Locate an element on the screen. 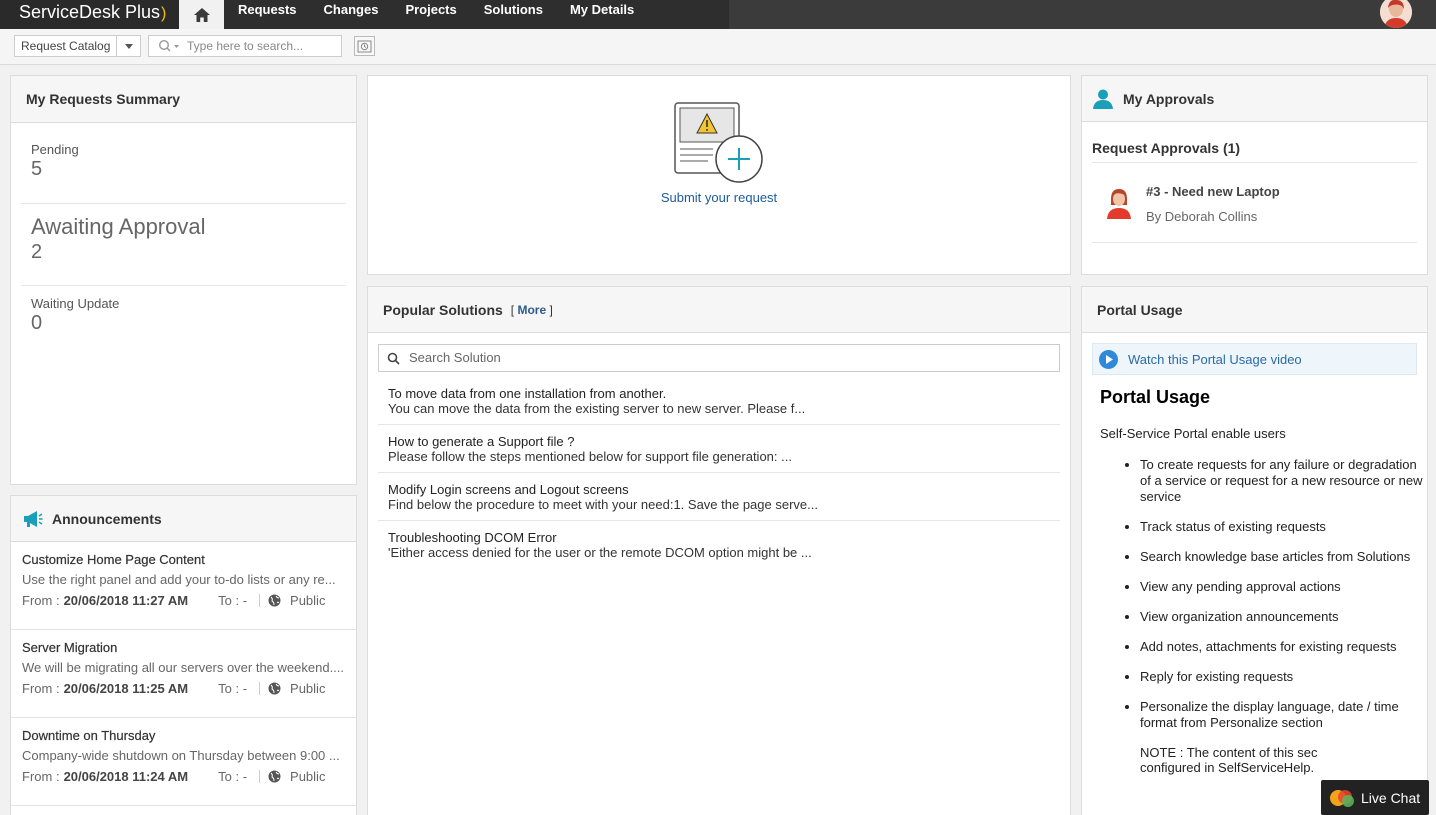  submit-request-panel: Submit your request is located at coordinates (719, 175).